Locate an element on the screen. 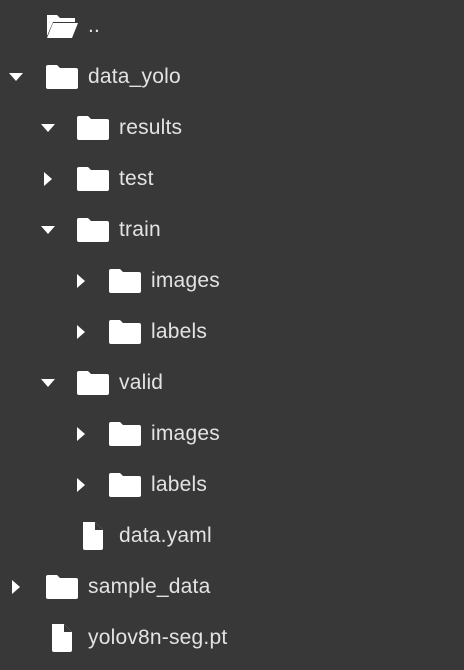 The image size is (464, 670). tree-item-label: data.yaml is located at coordinates (165, 535).